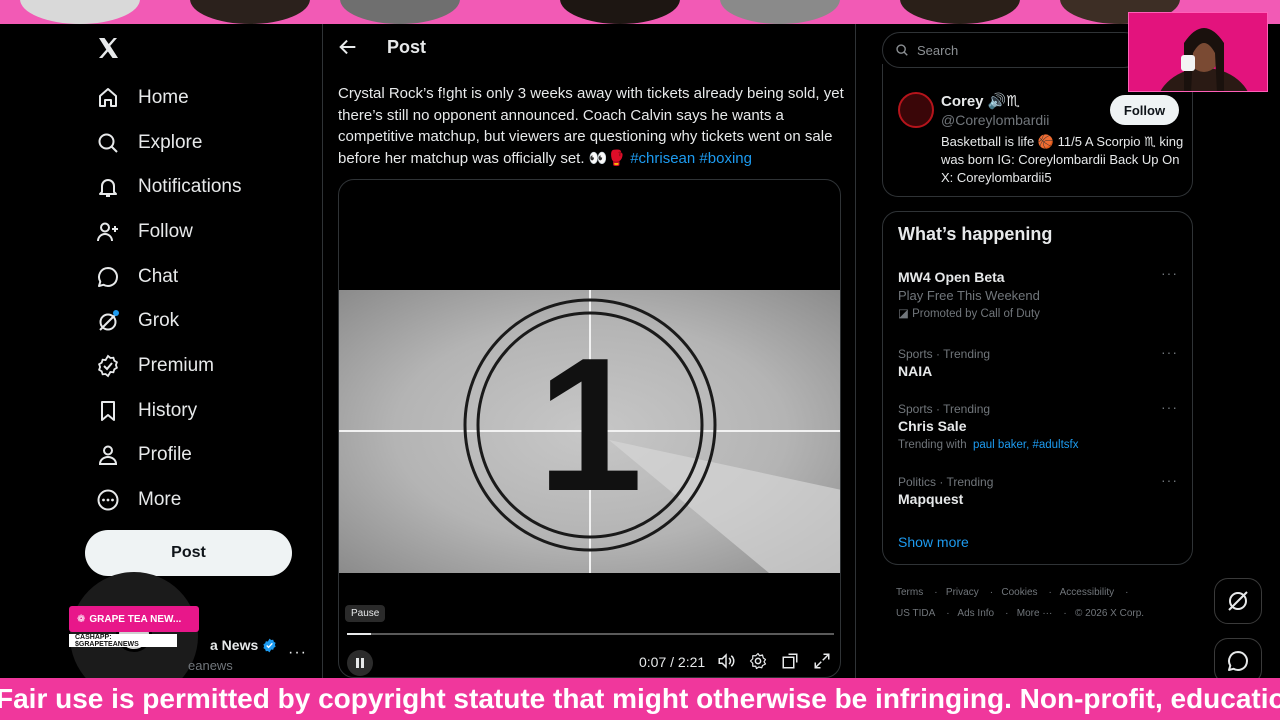 The width and height of the screenshot is (1280, 720). Describe the element at coordinates (905, 314) in the screenshot. I see `promoted-icon: ◪` at that location.